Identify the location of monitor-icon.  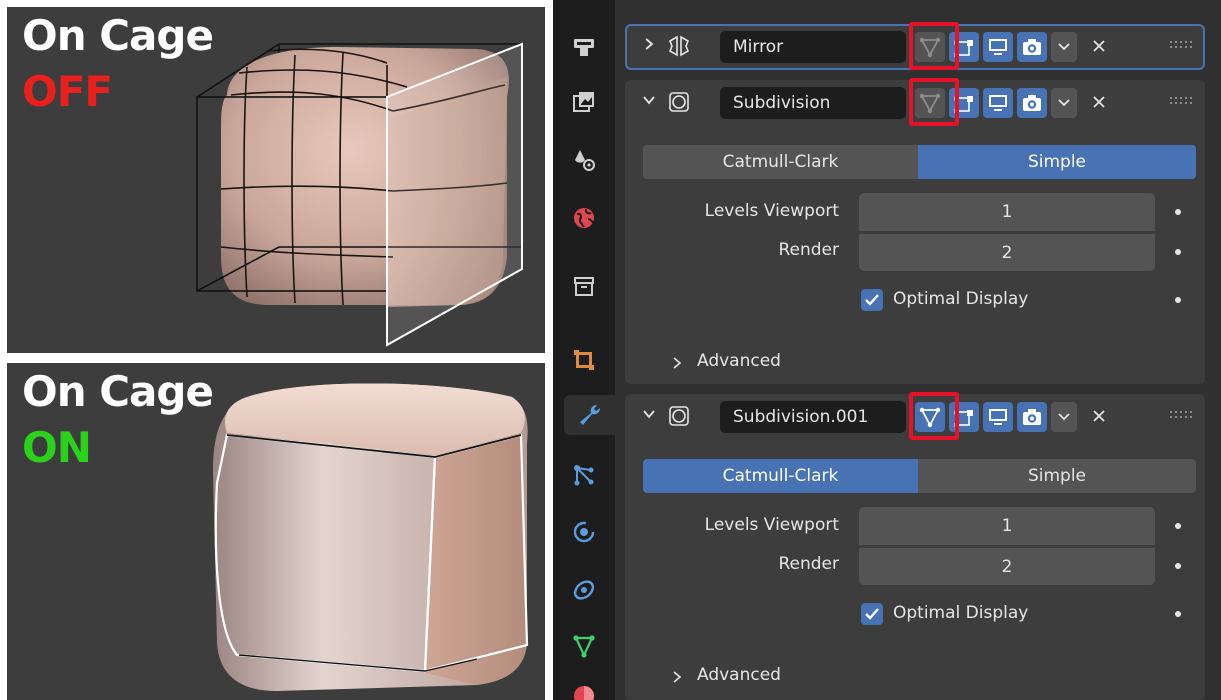
(998, 47).